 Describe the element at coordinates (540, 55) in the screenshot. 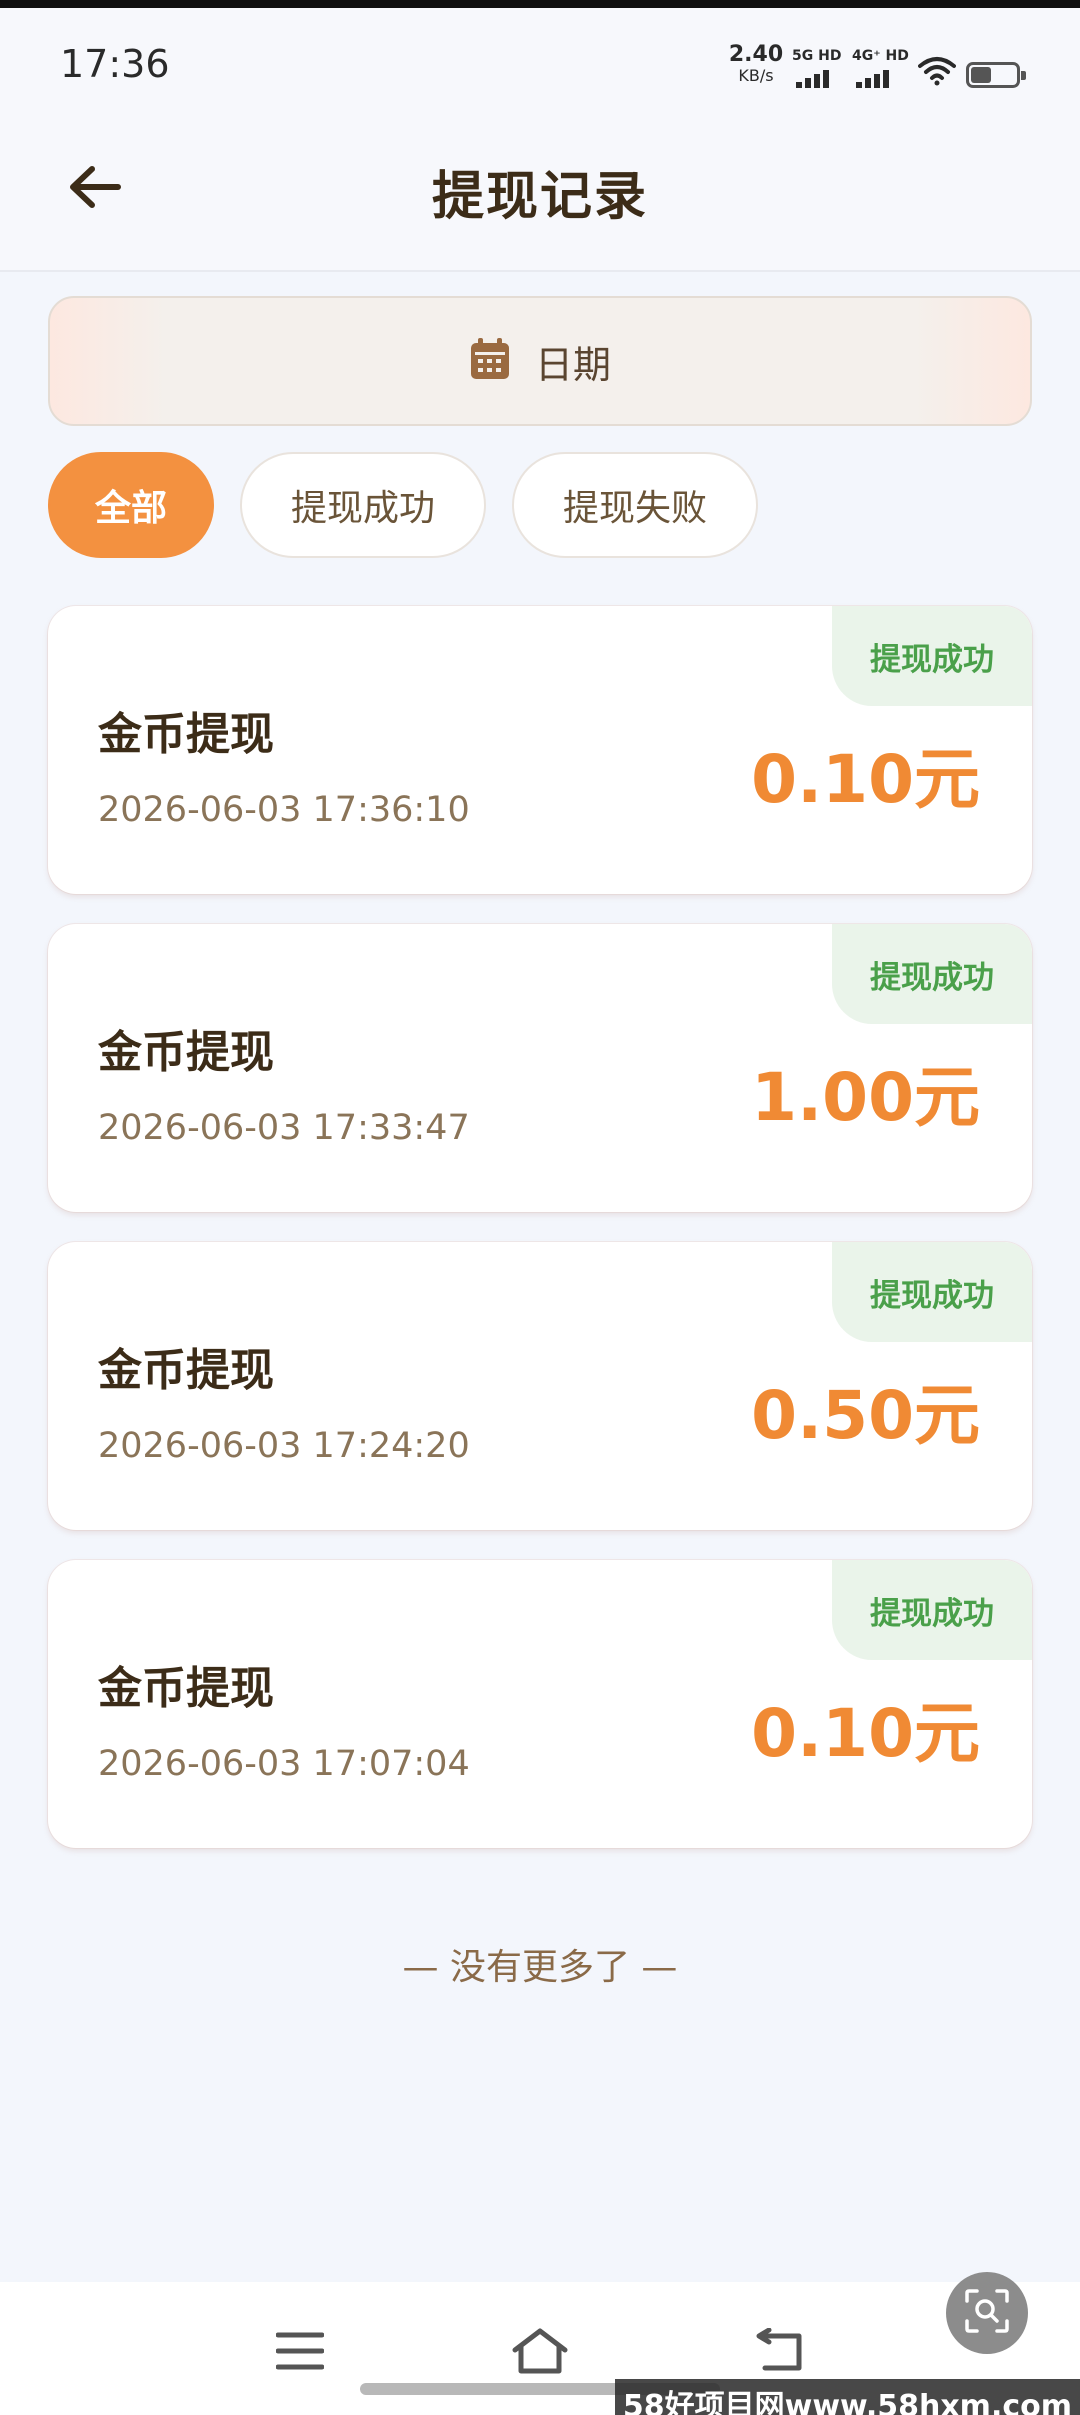

I see `status-bar: 17:36 2.40 KB/s 5G HD 4G⁺ HD` at that location.